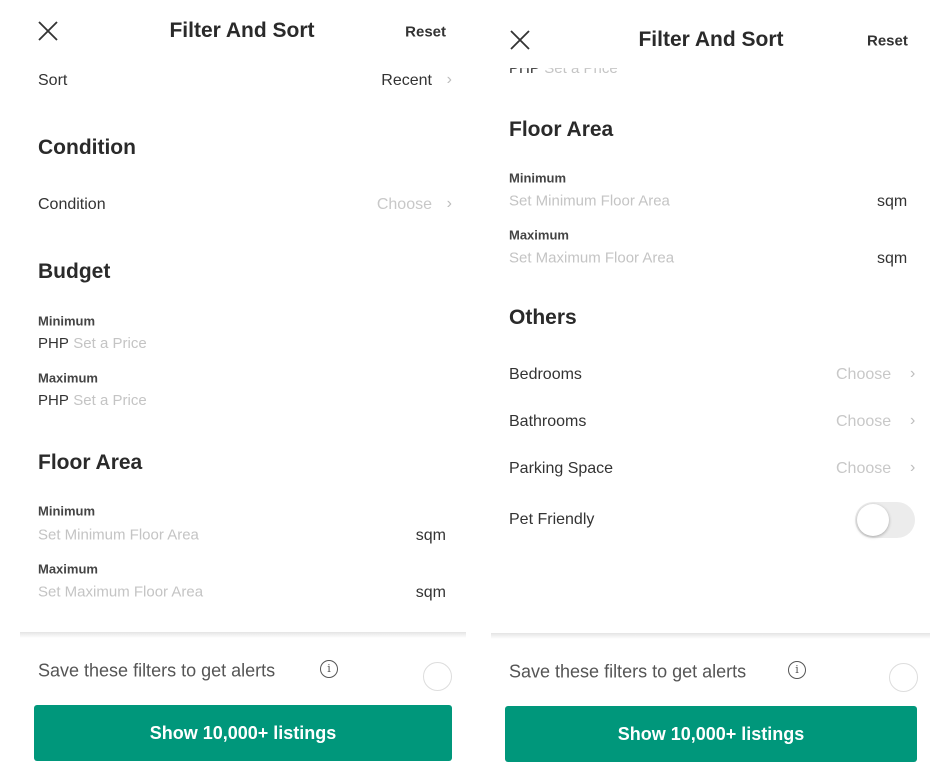 The height and width of the screenshot is (776, 947). Describe the element at coordinates (561, 468) in the screenshot. I see `parking-label: Parking Space` at that location.